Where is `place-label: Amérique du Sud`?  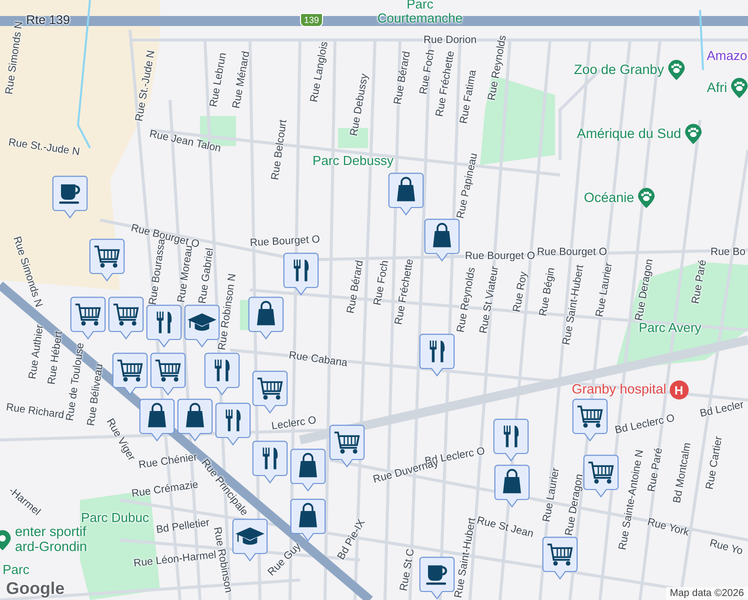 place-label: Amérique du Sud is located at coordinates (629, 134).